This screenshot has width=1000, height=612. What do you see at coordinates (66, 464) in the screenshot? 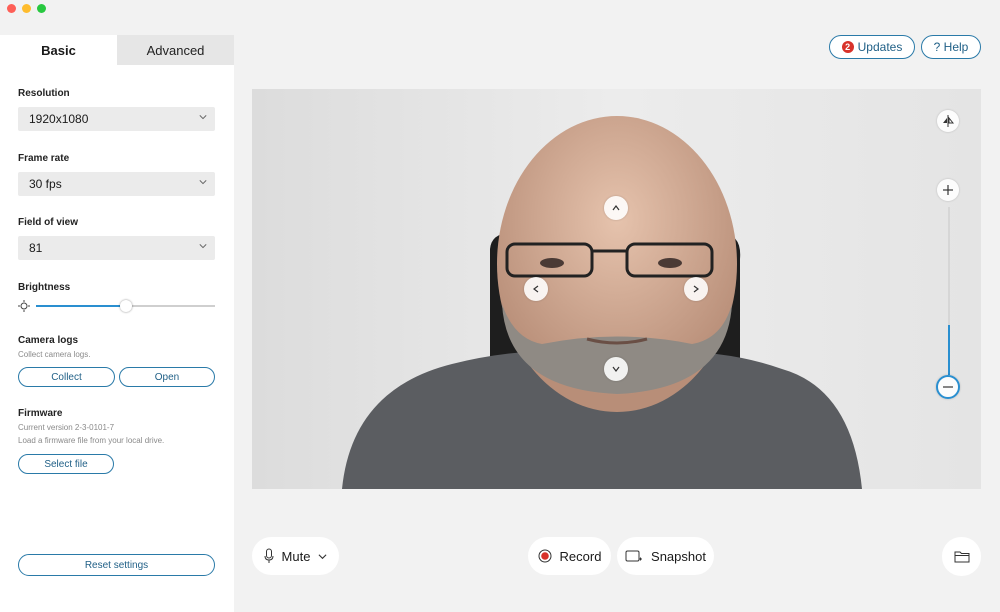
I see `select-firmware-file-button: Select file` at bounding box center [66, 464].